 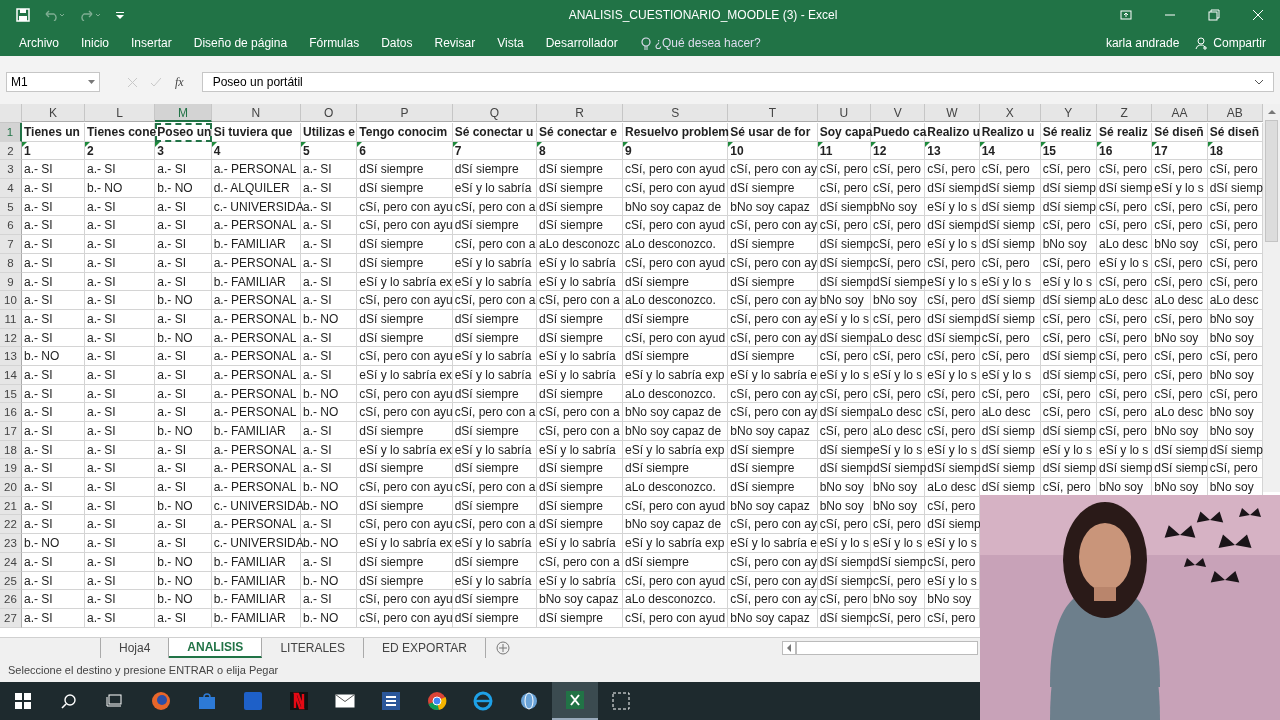 I want to click on caret-icon, so click(x=91, y=82).